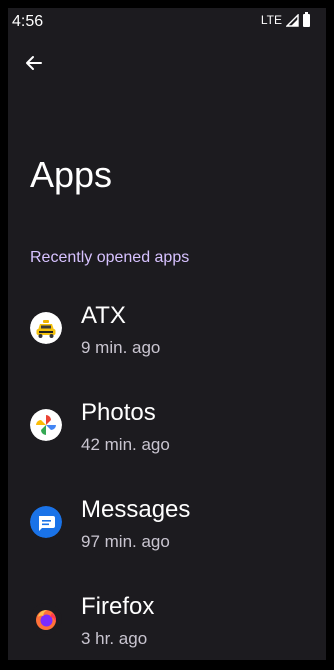  What do you see at coordinates (46, 328) in the screenshot?
I see `taxi-icon` at bounding box center [46, 328].